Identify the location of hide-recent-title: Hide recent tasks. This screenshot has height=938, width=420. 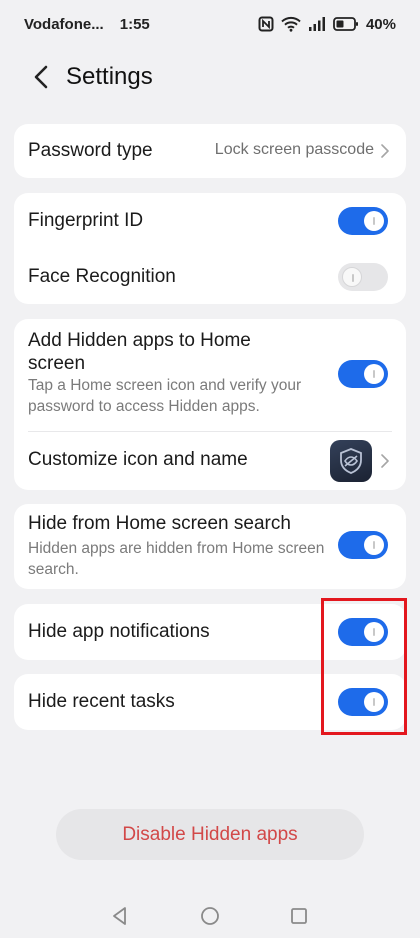
(101, 701).